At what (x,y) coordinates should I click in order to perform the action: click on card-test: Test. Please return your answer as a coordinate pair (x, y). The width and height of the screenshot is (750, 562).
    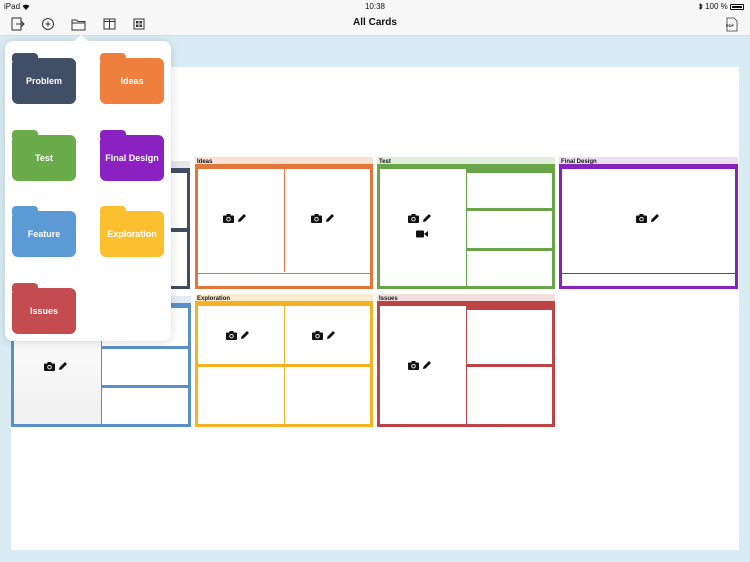
    Looking at the image, I should click on (466, 223).